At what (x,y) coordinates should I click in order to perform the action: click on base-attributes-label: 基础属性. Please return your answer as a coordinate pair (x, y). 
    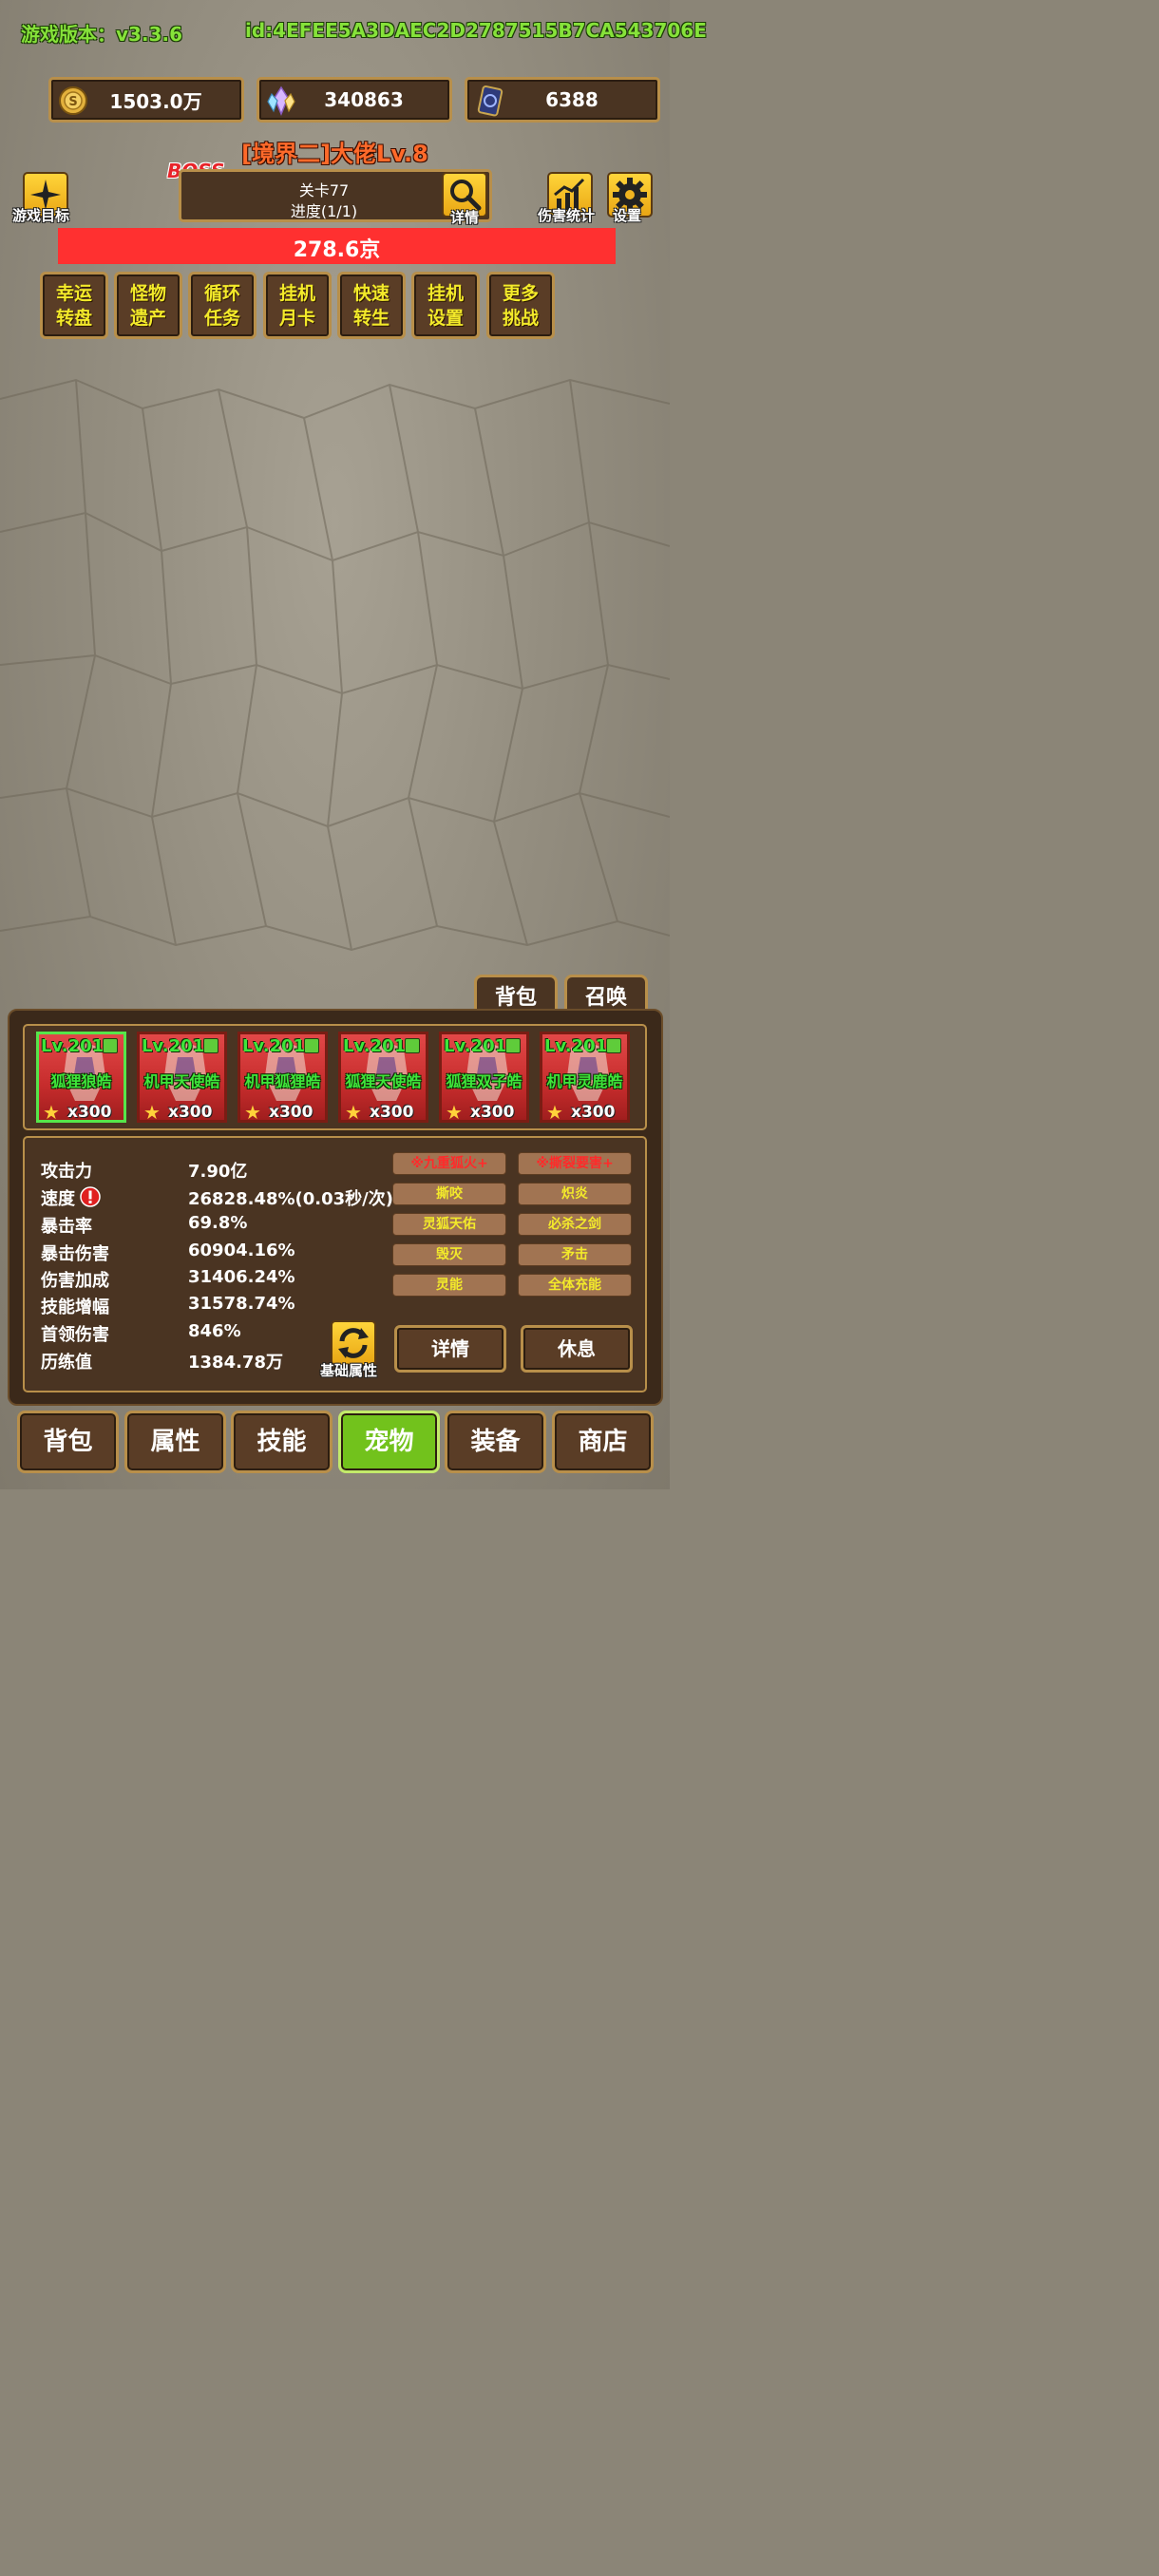
    Looking at the image, I should click on (349, 1370).